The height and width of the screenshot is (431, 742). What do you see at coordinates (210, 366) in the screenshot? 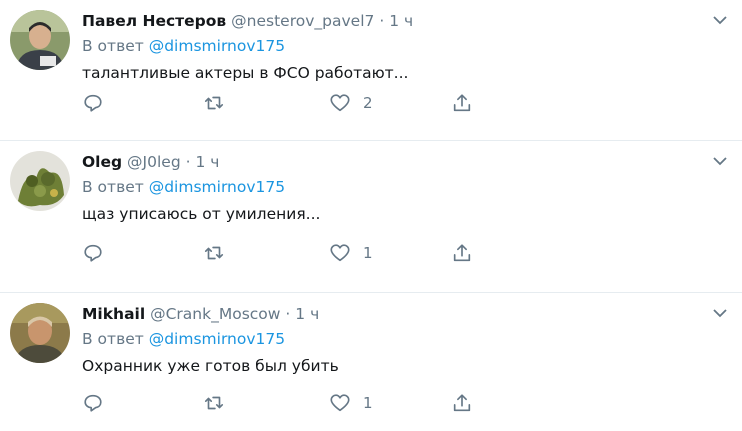
I see `tweet-text: Охранник уже готов был убить` at bounding box center [210, 366].